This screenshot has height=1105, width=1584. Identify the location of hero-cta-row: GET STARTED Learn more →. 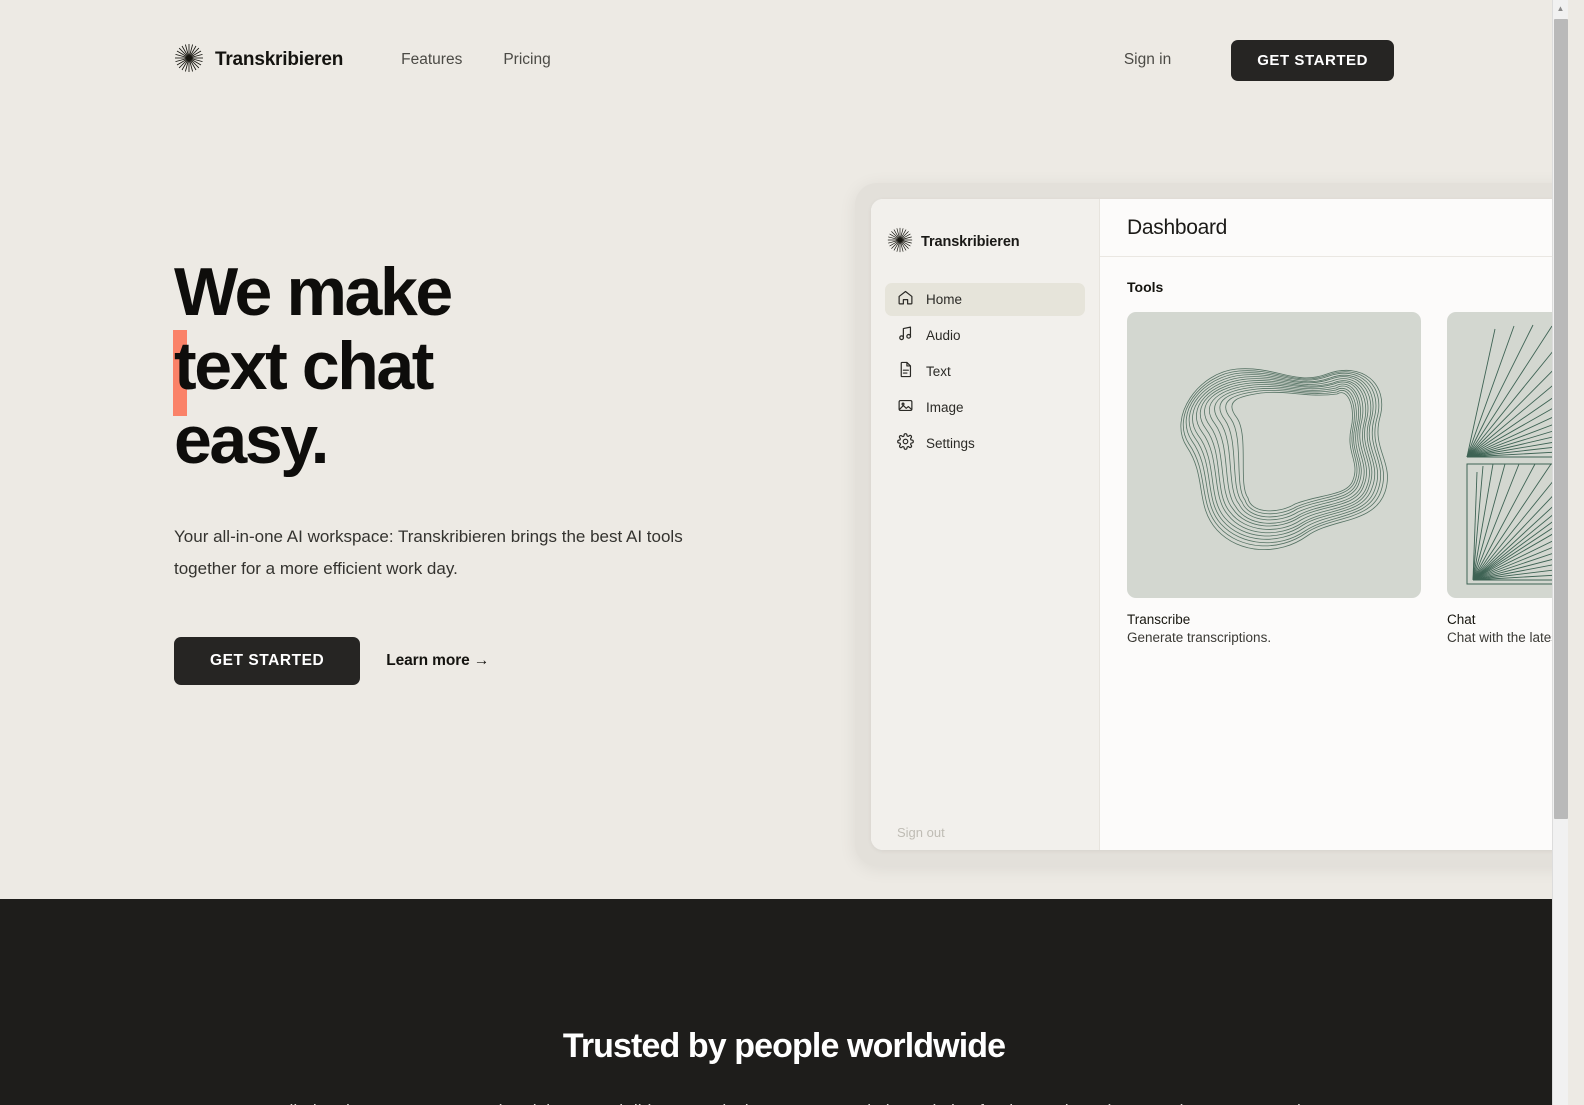
(494, 661).